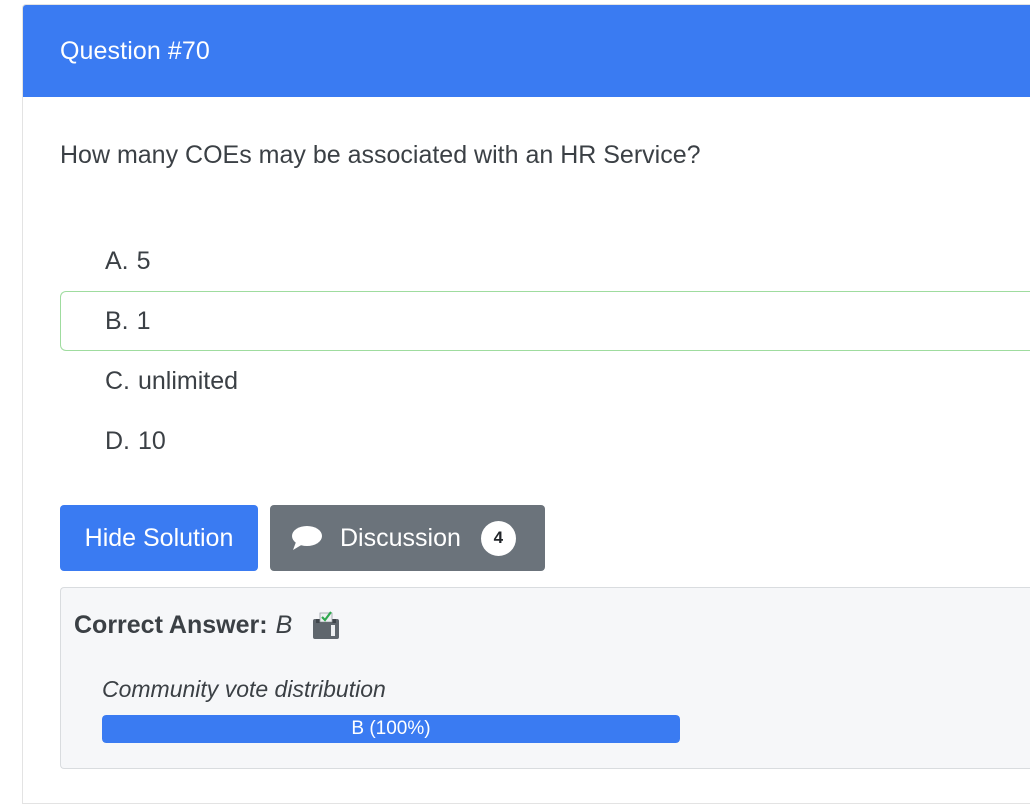  I want to click on hide-solution-label: Hide Solution, so click(159, 537).